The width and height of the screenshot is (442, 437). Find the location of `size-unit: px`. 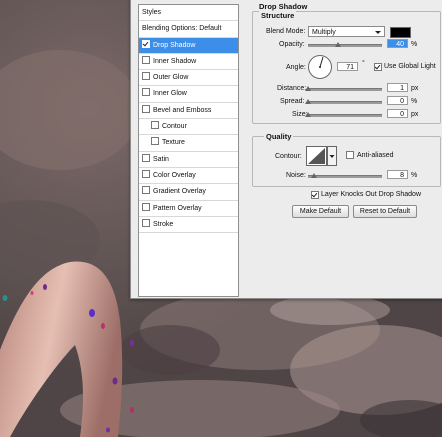

size-unit: px is located at coordinates (415, 114).